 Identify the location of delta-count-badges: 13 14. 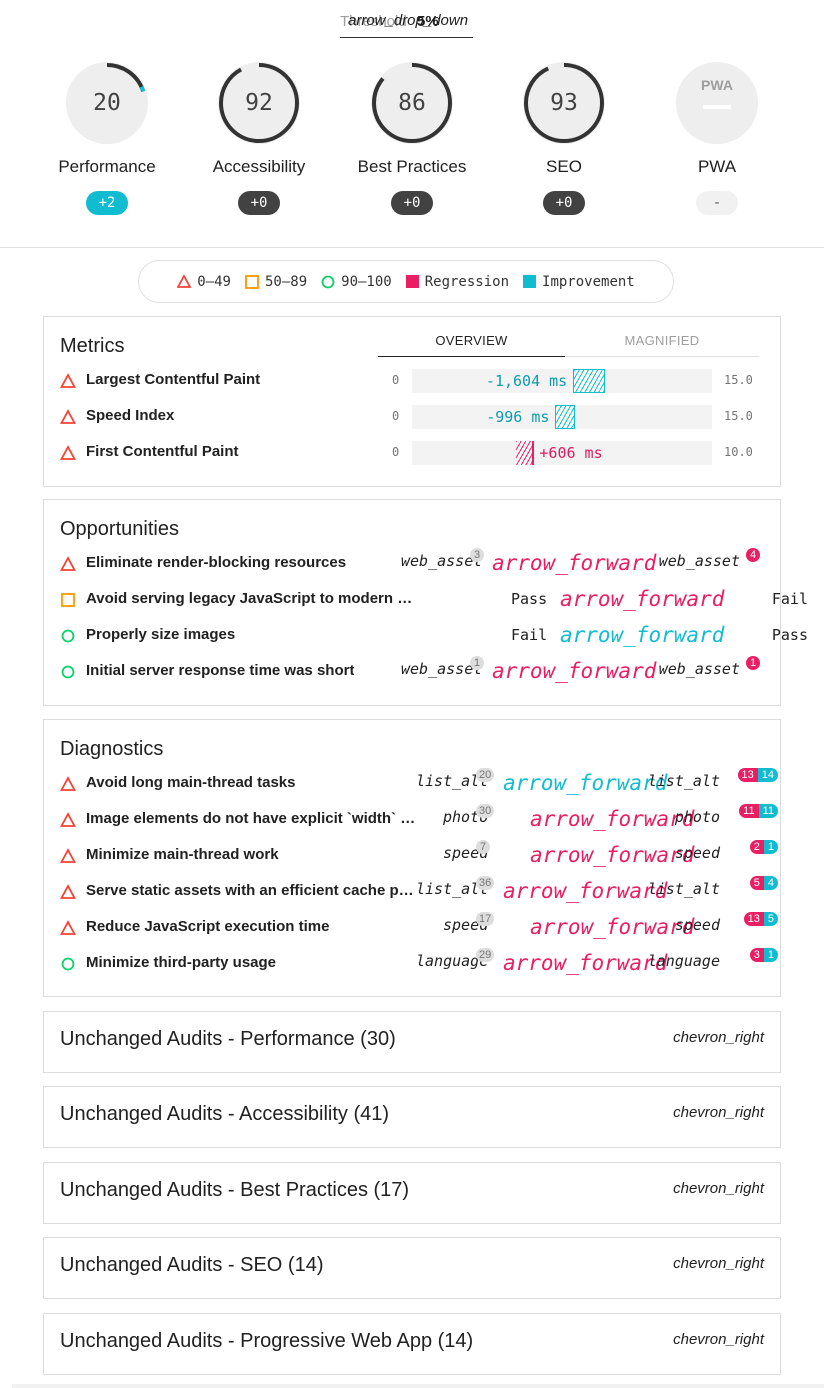
(757, 775).